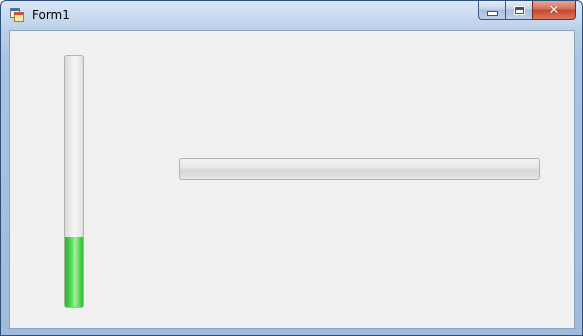  What do you see at coordinates (74, 271) in the screenshot?
I see `vertical-progress-fill` at bounding box center [74, 271].